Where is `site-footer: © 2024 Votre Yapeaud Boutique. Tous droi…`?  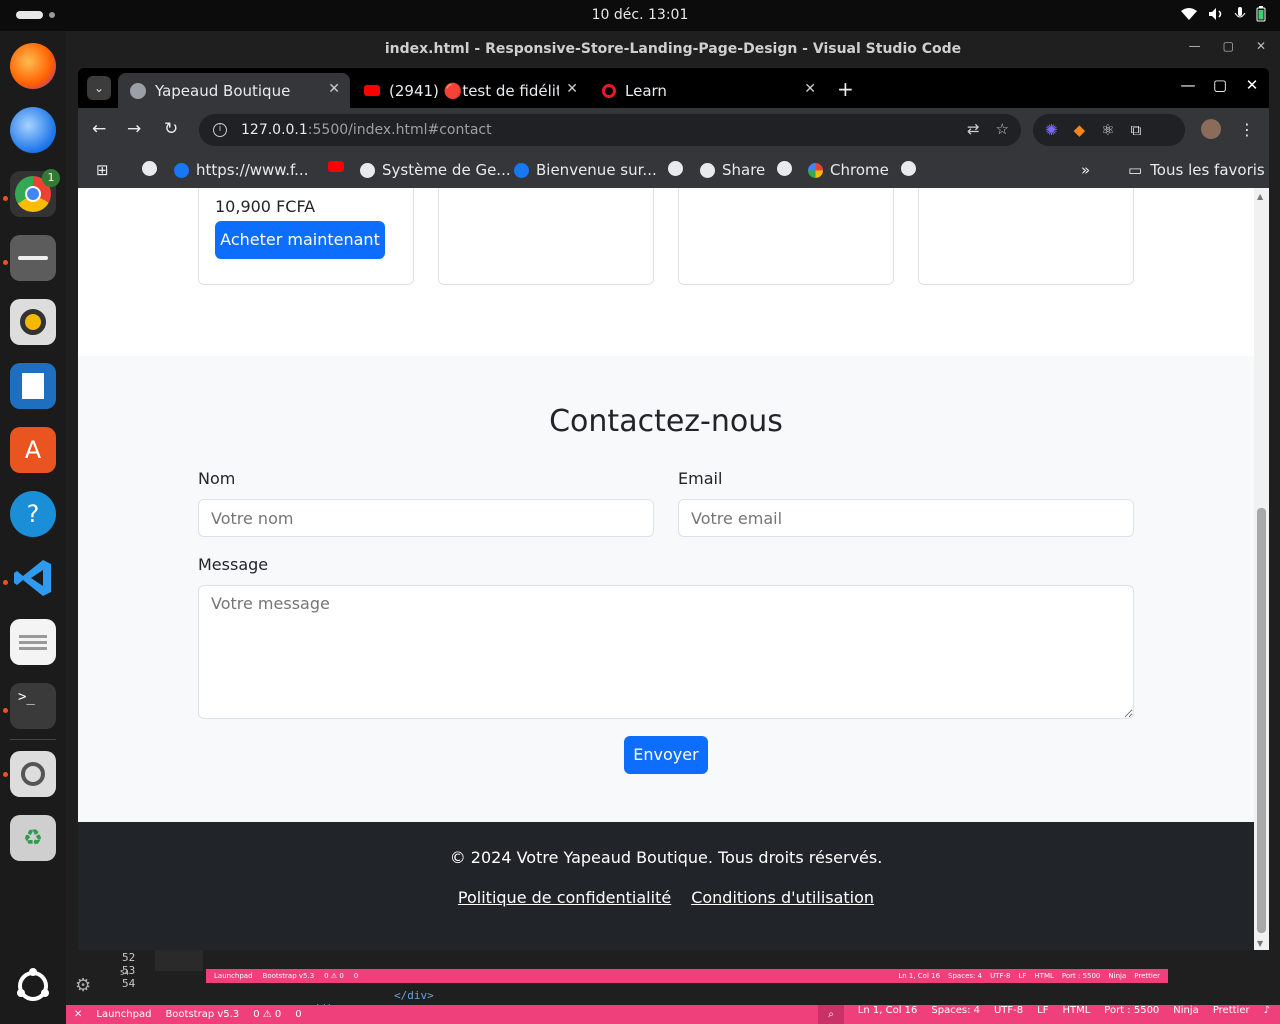
site-footer: © 2024 Votre Yapeaud Boutique. Tous droi… is located at coordinates (666, 886).